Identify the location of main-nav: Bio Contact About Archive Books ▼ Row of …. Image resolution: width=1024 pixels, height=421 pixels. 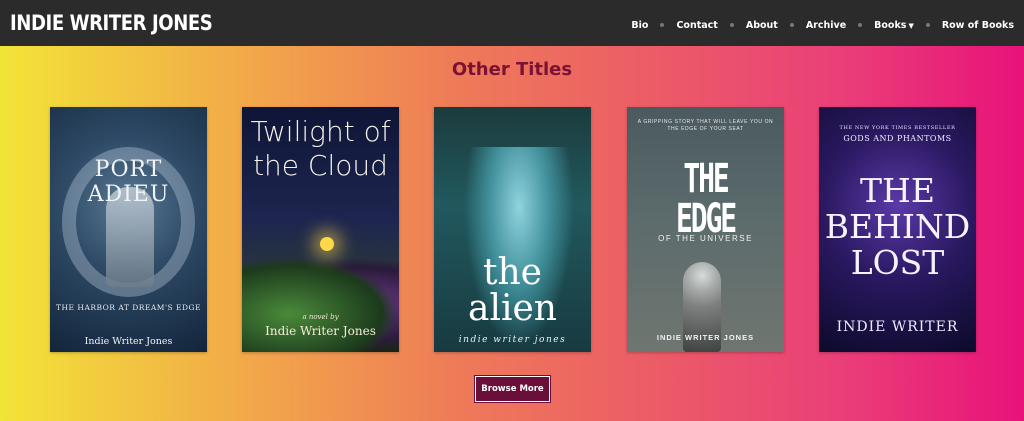
(822, 25).